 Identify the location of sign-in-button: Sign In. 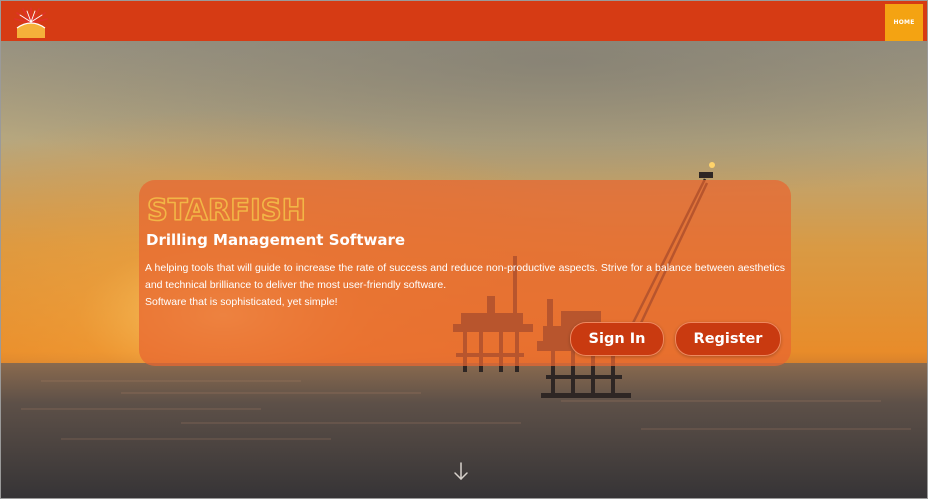
(617, 339).